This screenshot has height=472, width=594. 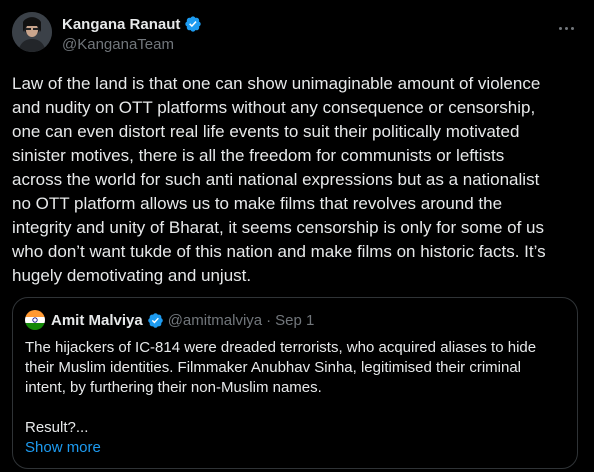 I want to click on tweet-header: Kangana Ranaut @KanganaTeam, so click(x=295, y=36).